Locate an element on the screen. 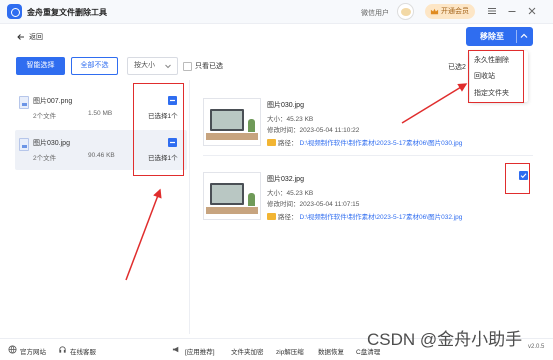 This screenshot has width=553, height=360. file-name: 图片030.jpg is located at coordinates (285, 105).